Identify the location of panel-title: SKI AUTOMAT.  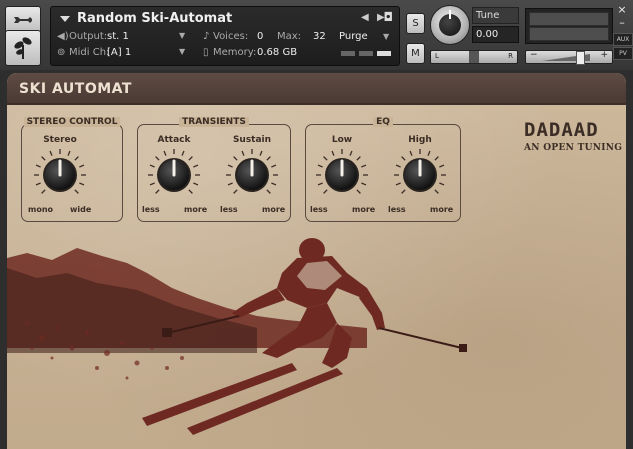
(75, 89).